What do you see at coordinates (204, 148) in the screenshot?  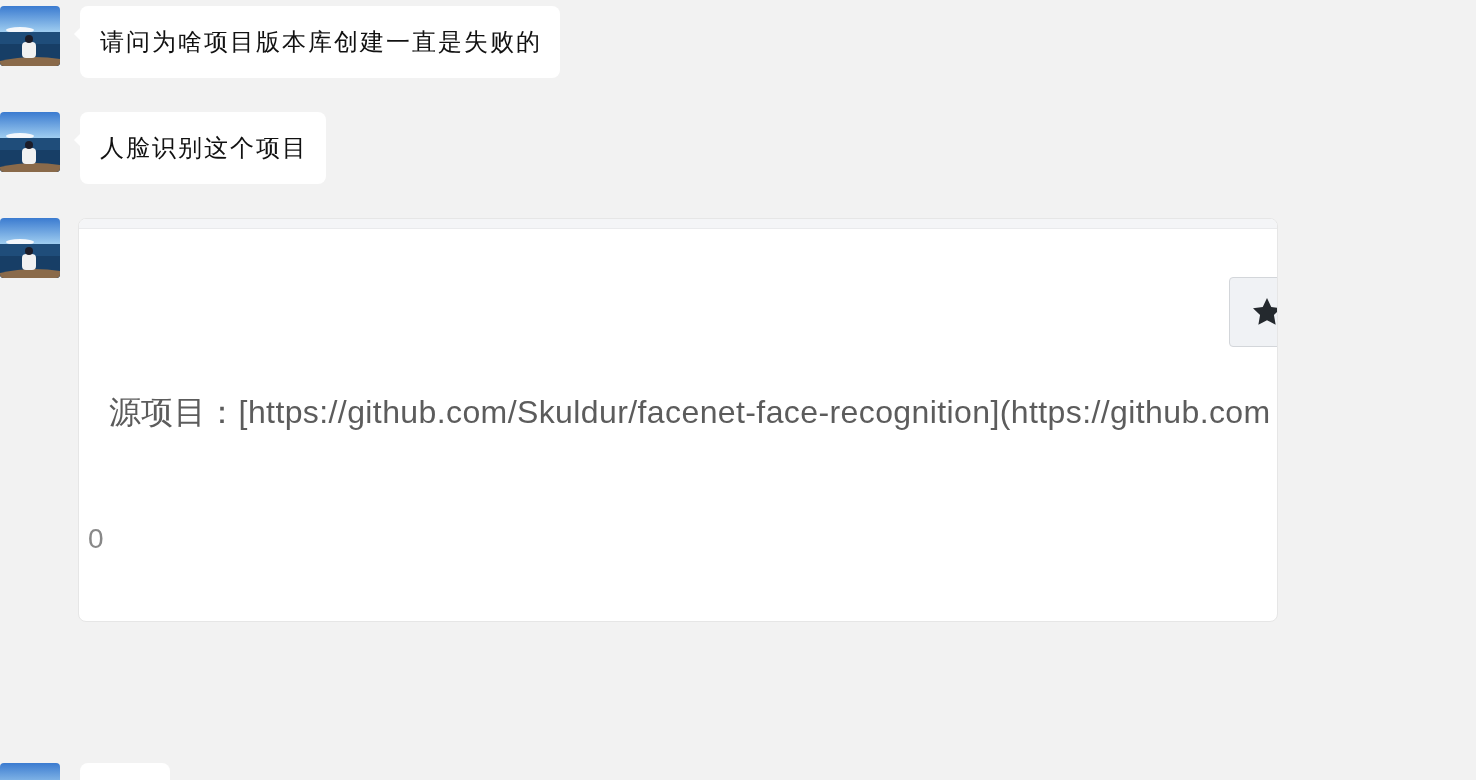 I see `message-text: 人脸识别这个项目` at bounding box center [204, 148].